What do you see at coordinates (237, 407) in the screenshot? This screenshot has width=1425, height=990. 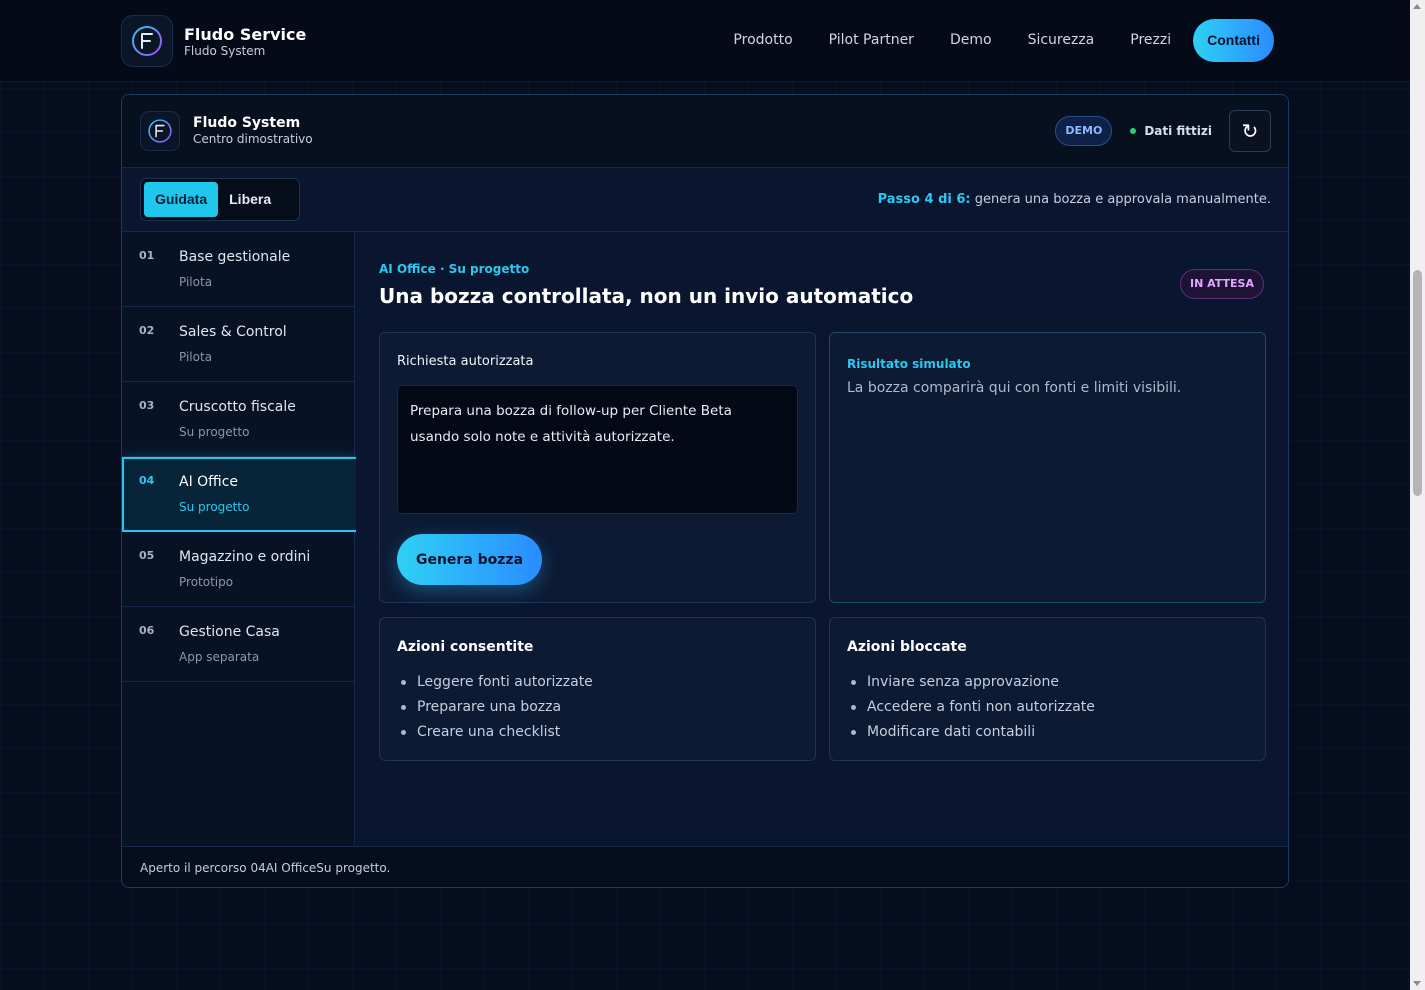 I see `step-title: Cruscotto fiscale` at bounding box center [237, 407].